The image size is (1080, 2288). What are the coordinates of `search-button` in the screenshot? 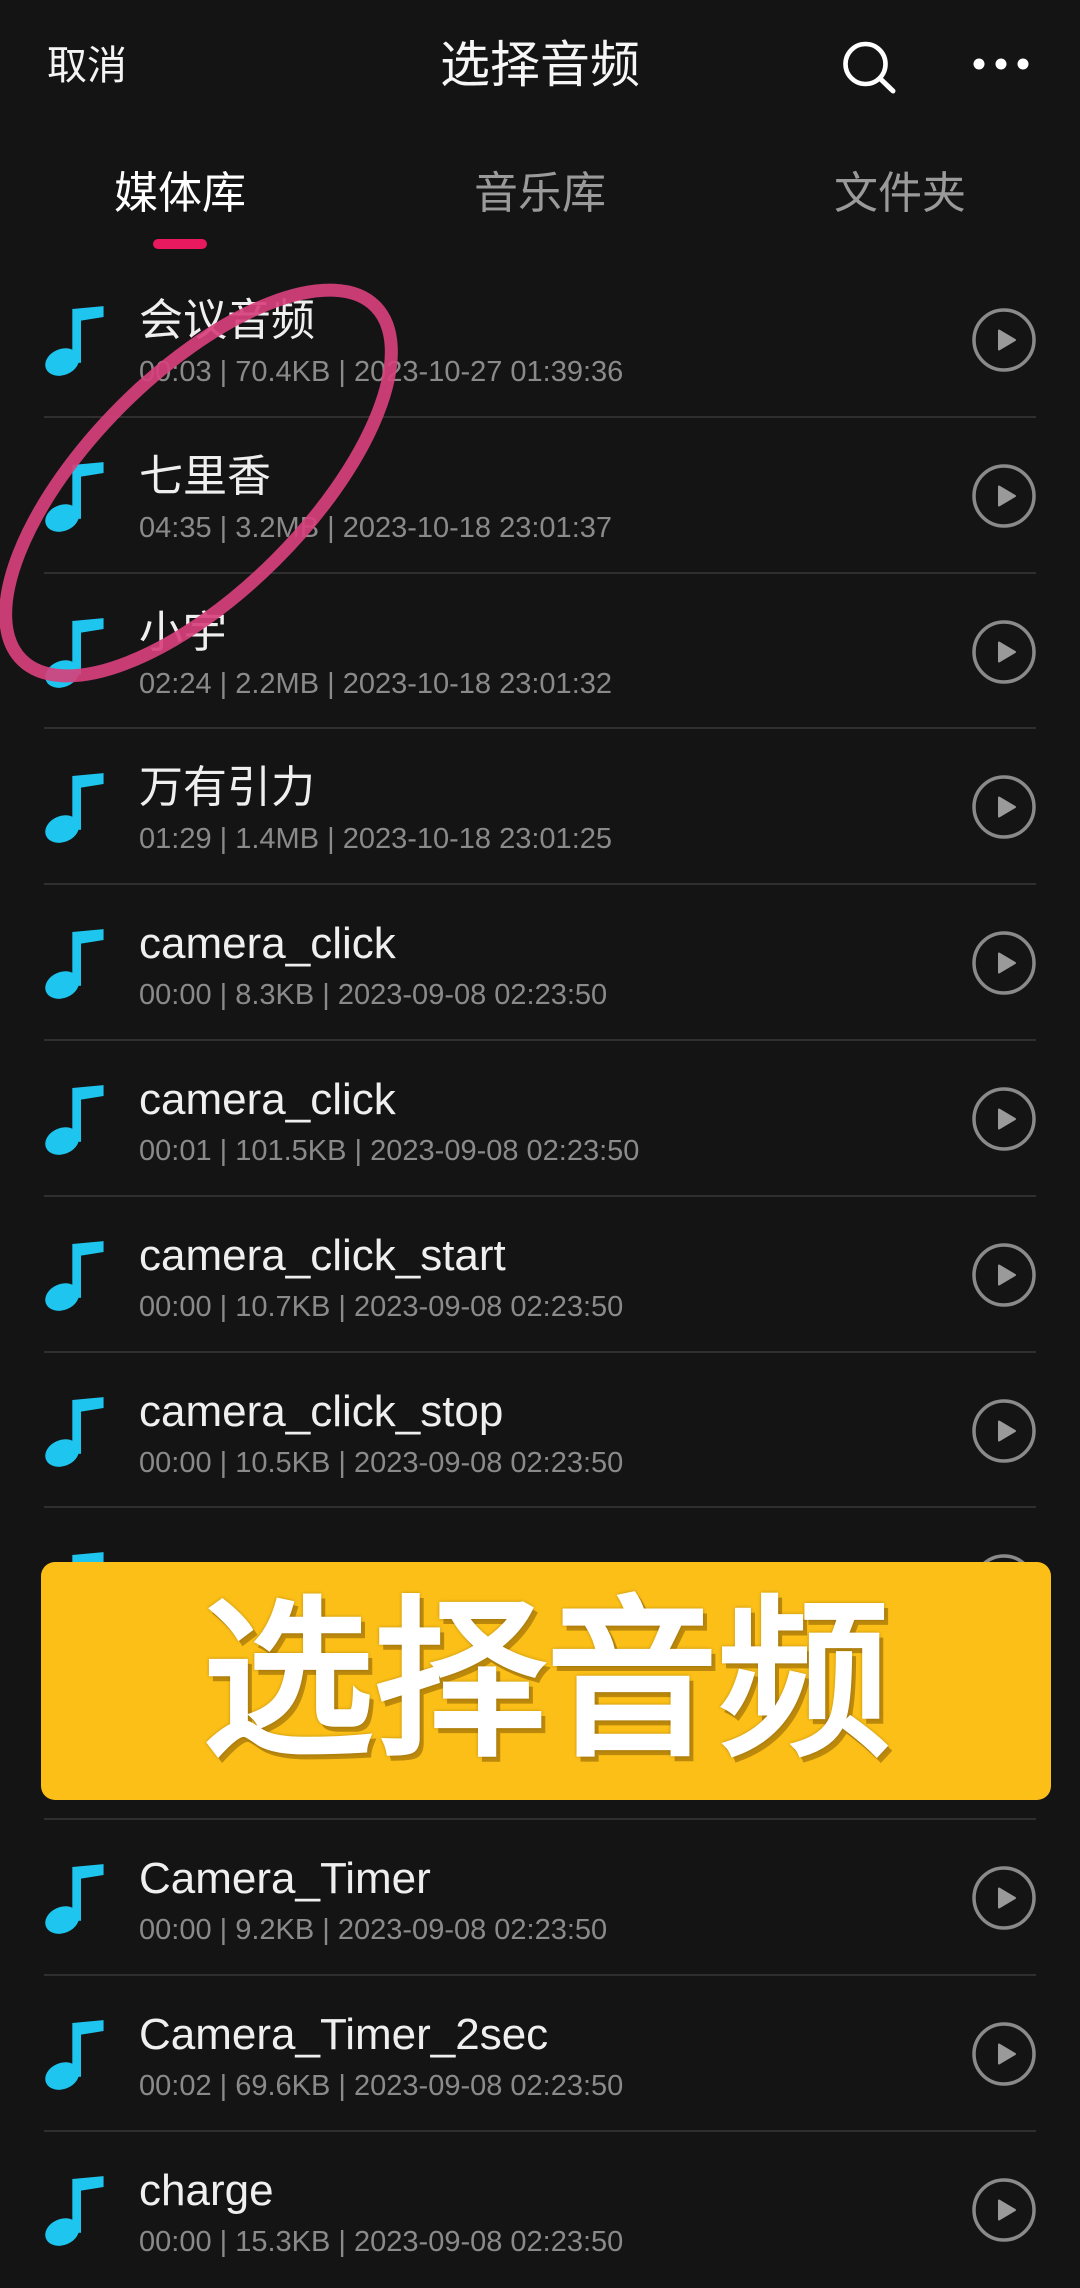 It's located at (868, 66).